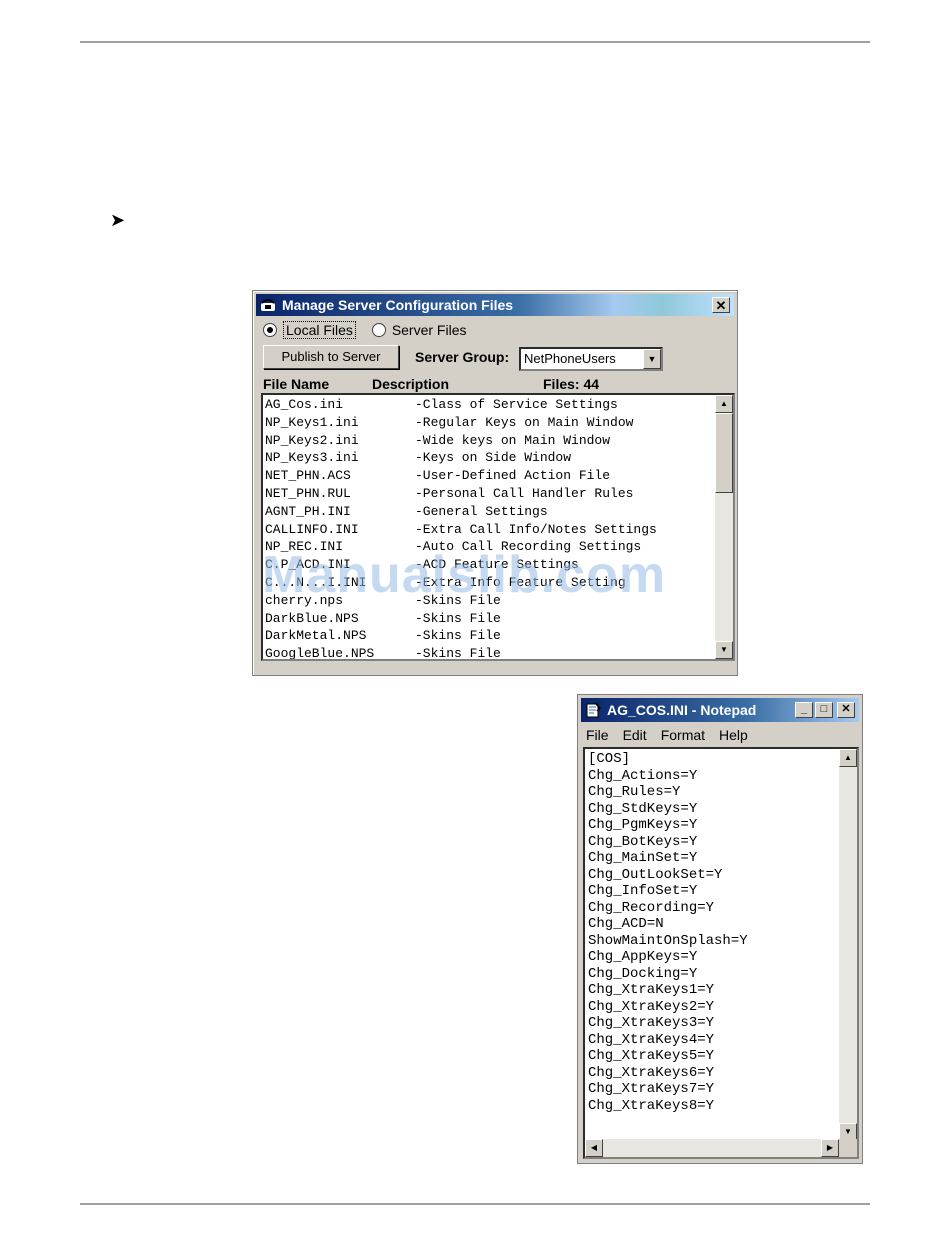 The image size is (950, 1254). Describe the element at coordinates (312, 618) in the screenshot. I see `file-name-cell: DarkBlue.NPS` at that location.